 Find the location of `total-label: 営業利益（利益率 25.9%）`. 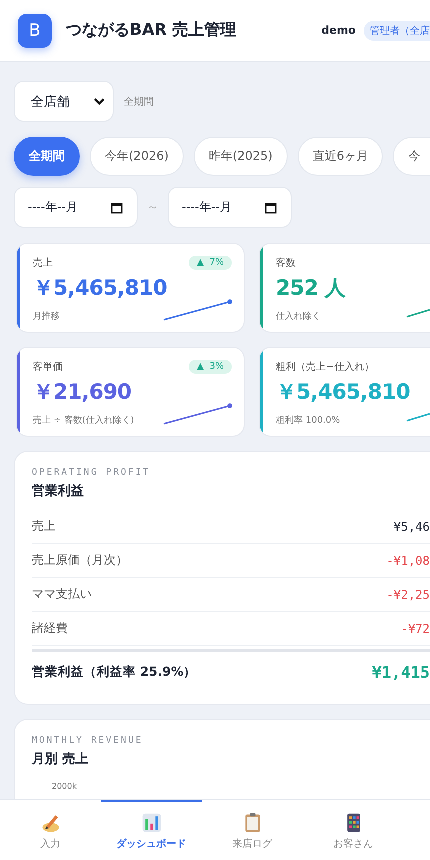

total-label: 営業利益（利益率 25.9%） is located at coordinates (114, 672).